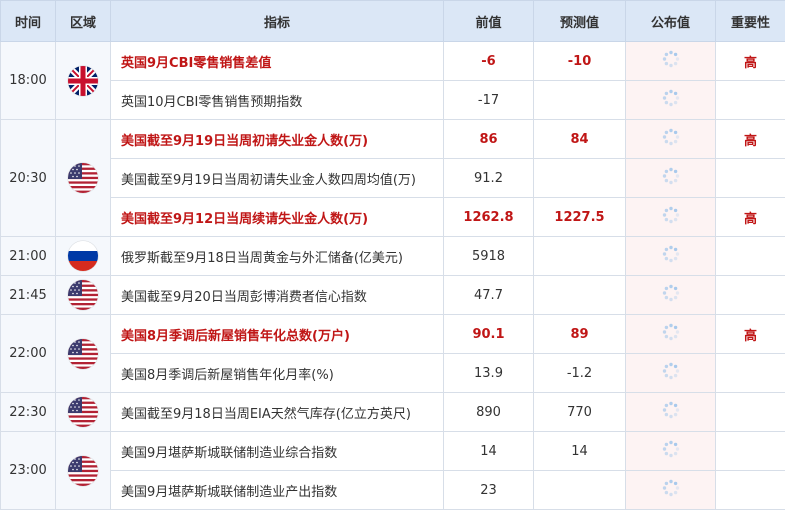 The width and height of the screenshot is (785, 510). I want to click on header-indicator: 指标, so click(277, 21).